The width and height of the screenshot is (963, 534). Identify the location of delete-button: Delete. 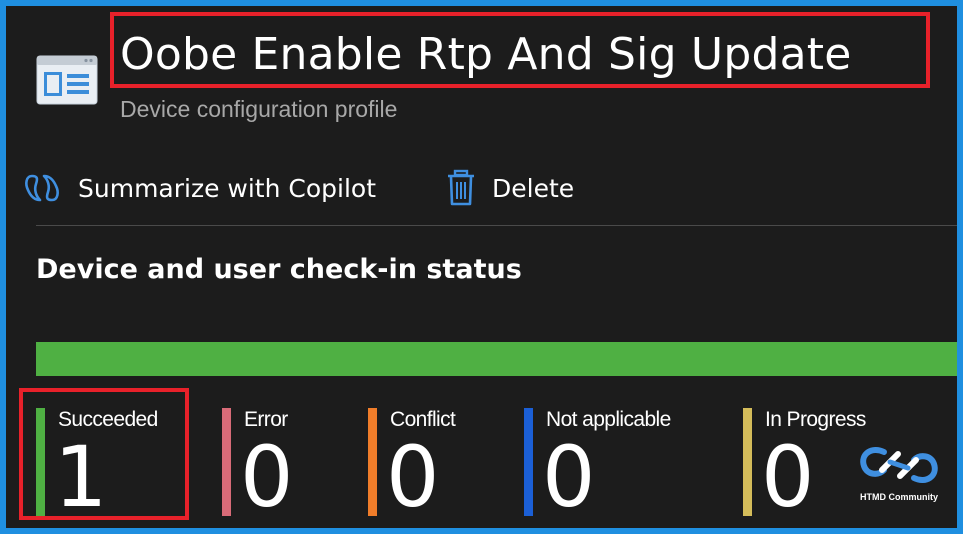
(510, 188).